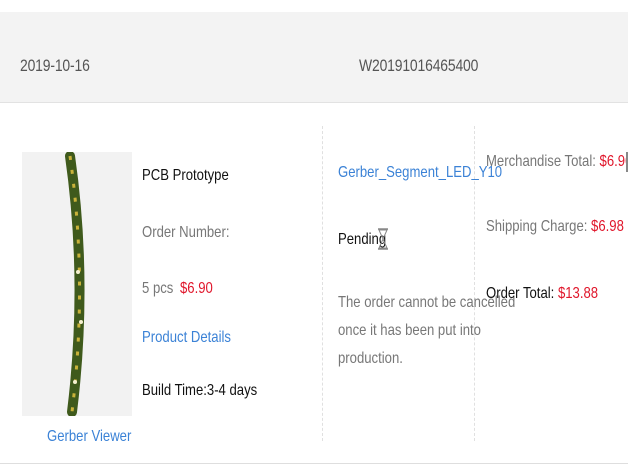  Describe the element at coordinates (607, 226) in the screenshot. I see `shipping-charge-value: $6.98` at that location.